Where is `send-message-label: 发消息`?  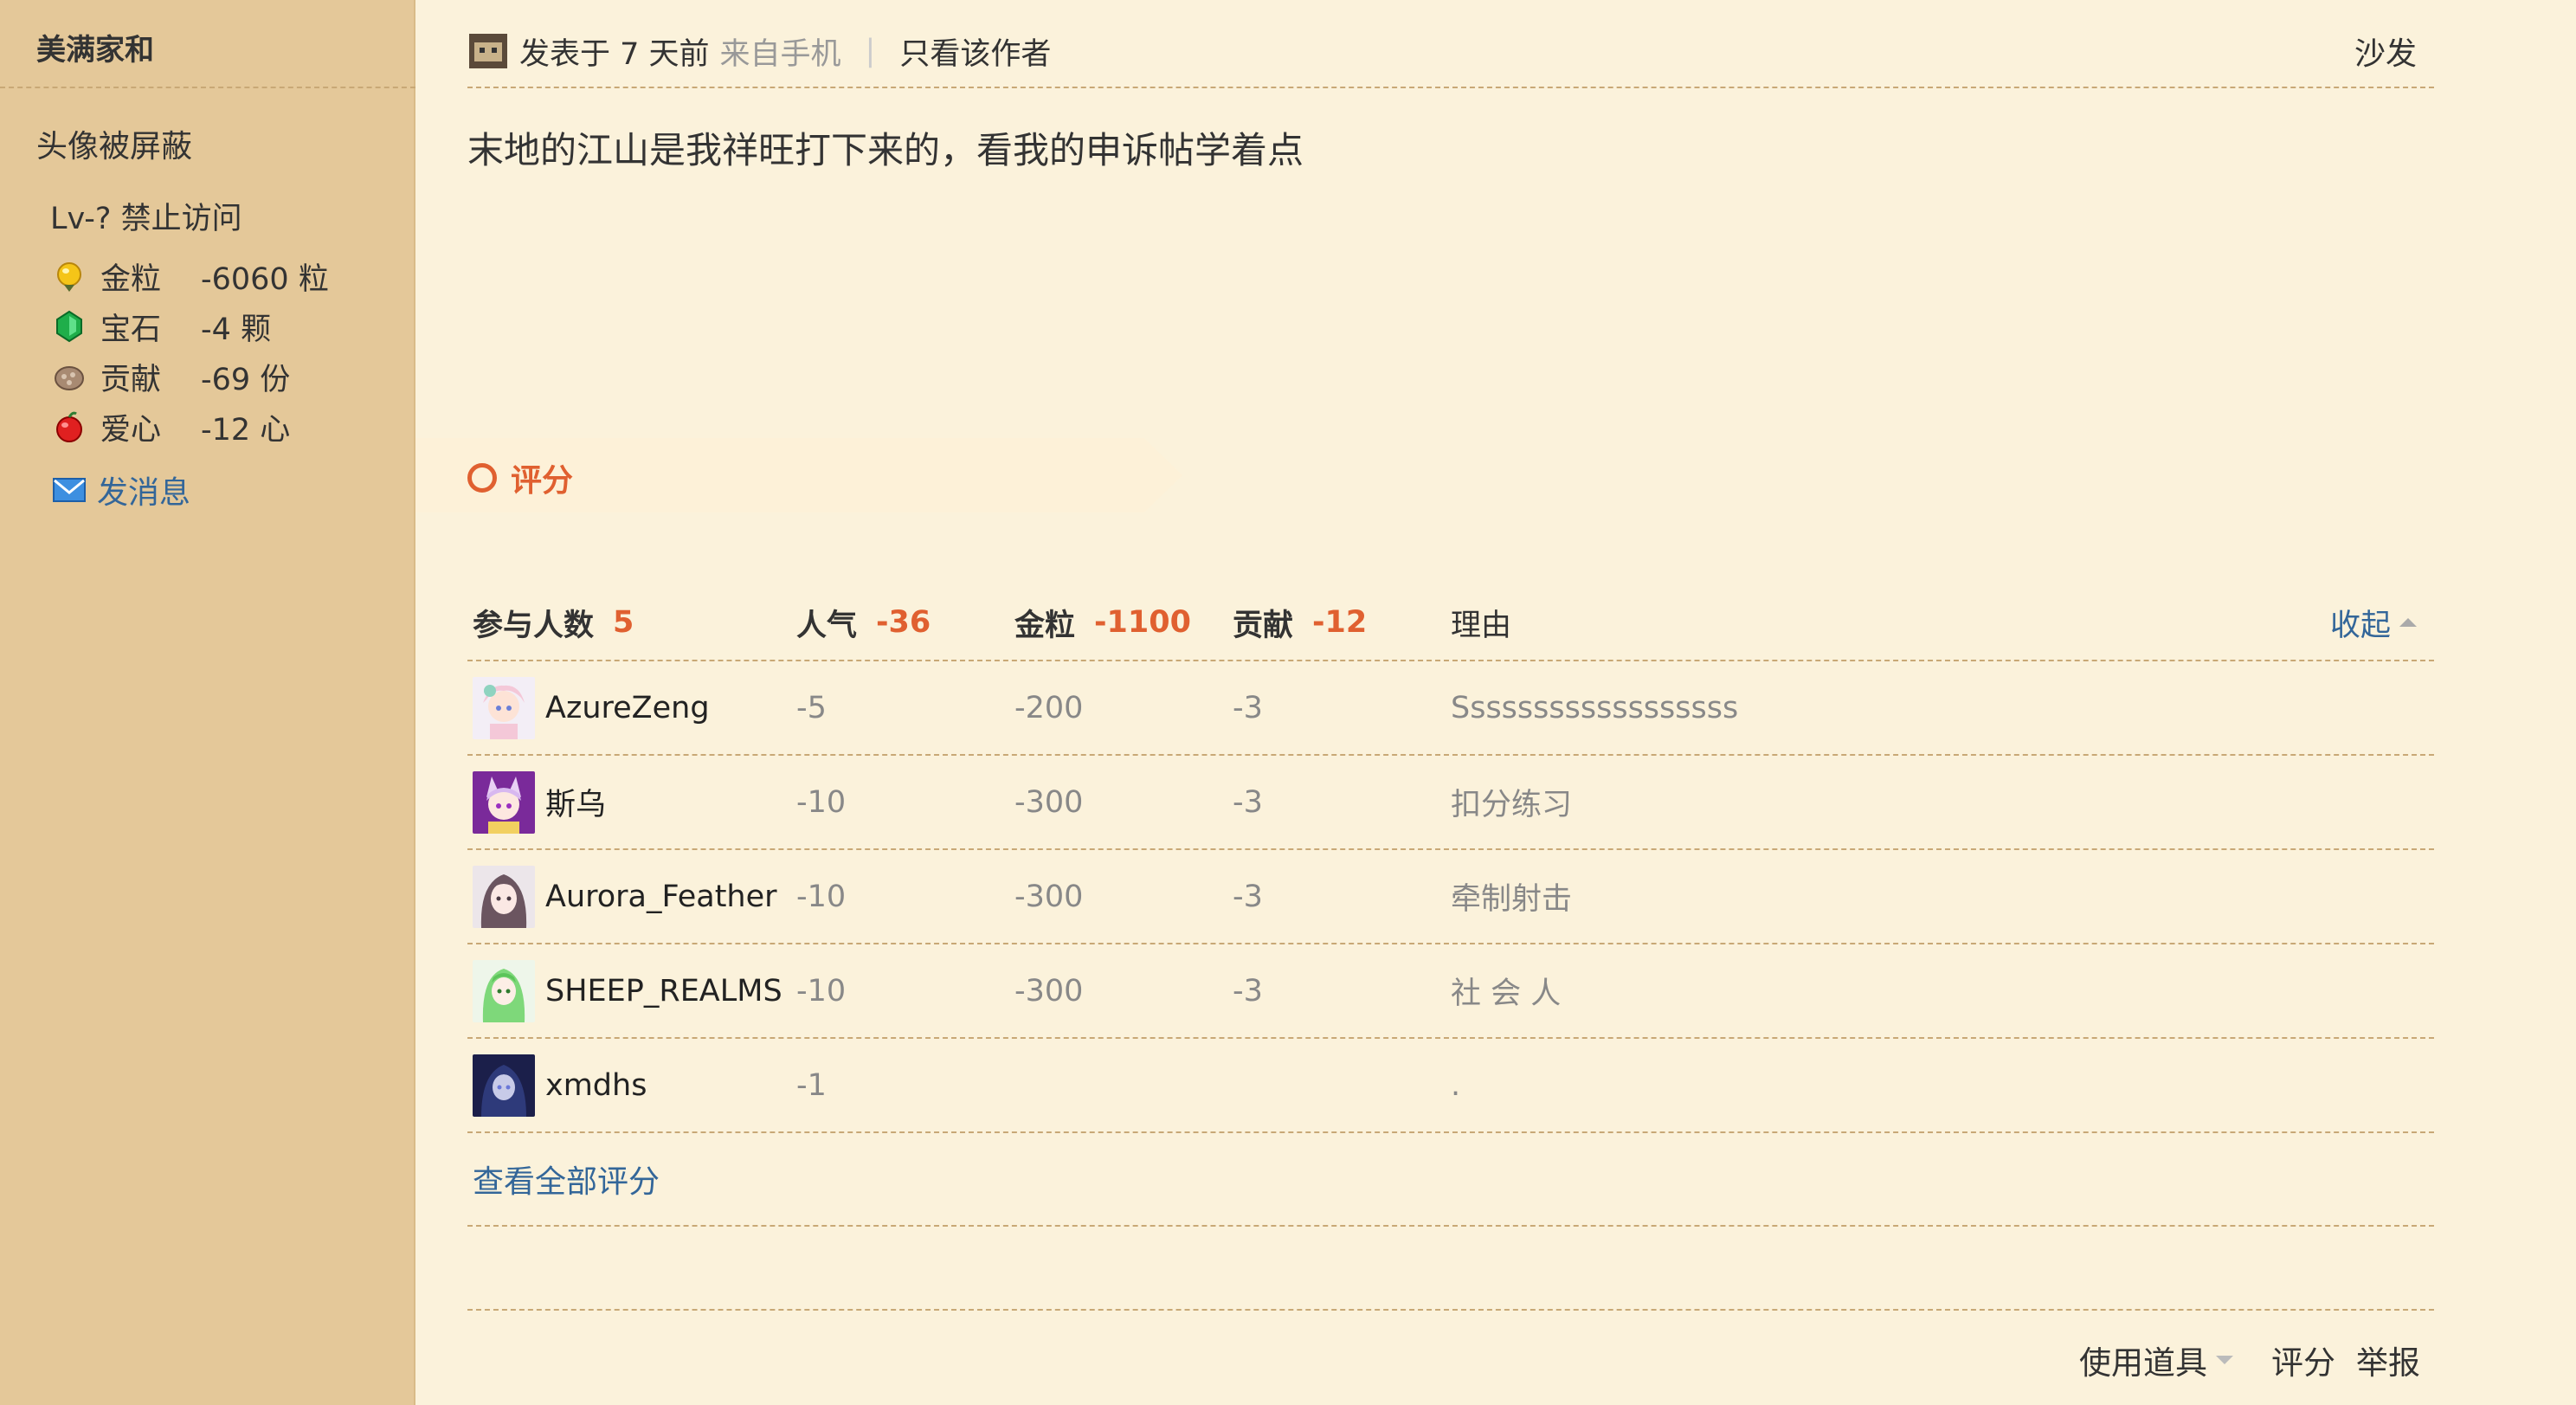
send-message-label: 发消息 is located at coordinates (144, 493).